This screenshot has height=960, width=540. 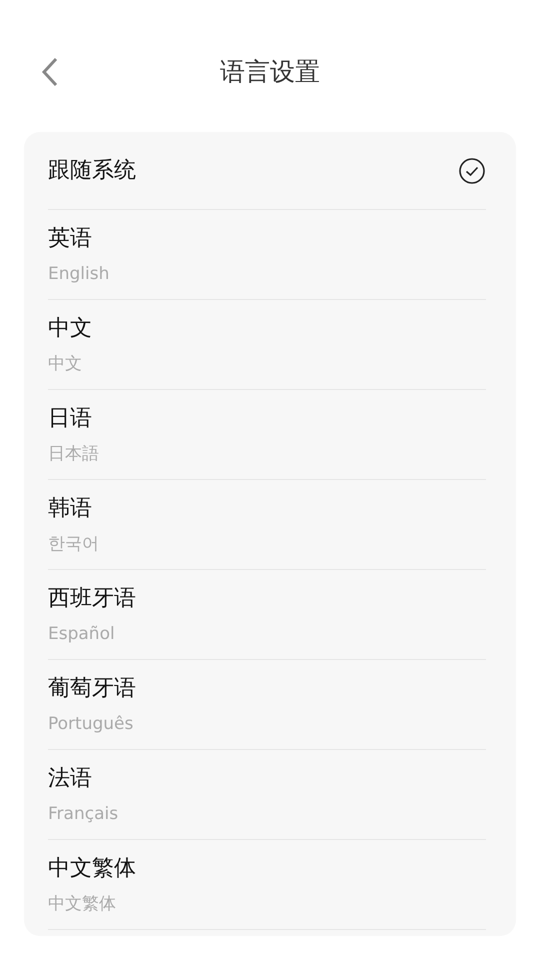 I want to click on language-name: 中文, so click(x=70, y=328).